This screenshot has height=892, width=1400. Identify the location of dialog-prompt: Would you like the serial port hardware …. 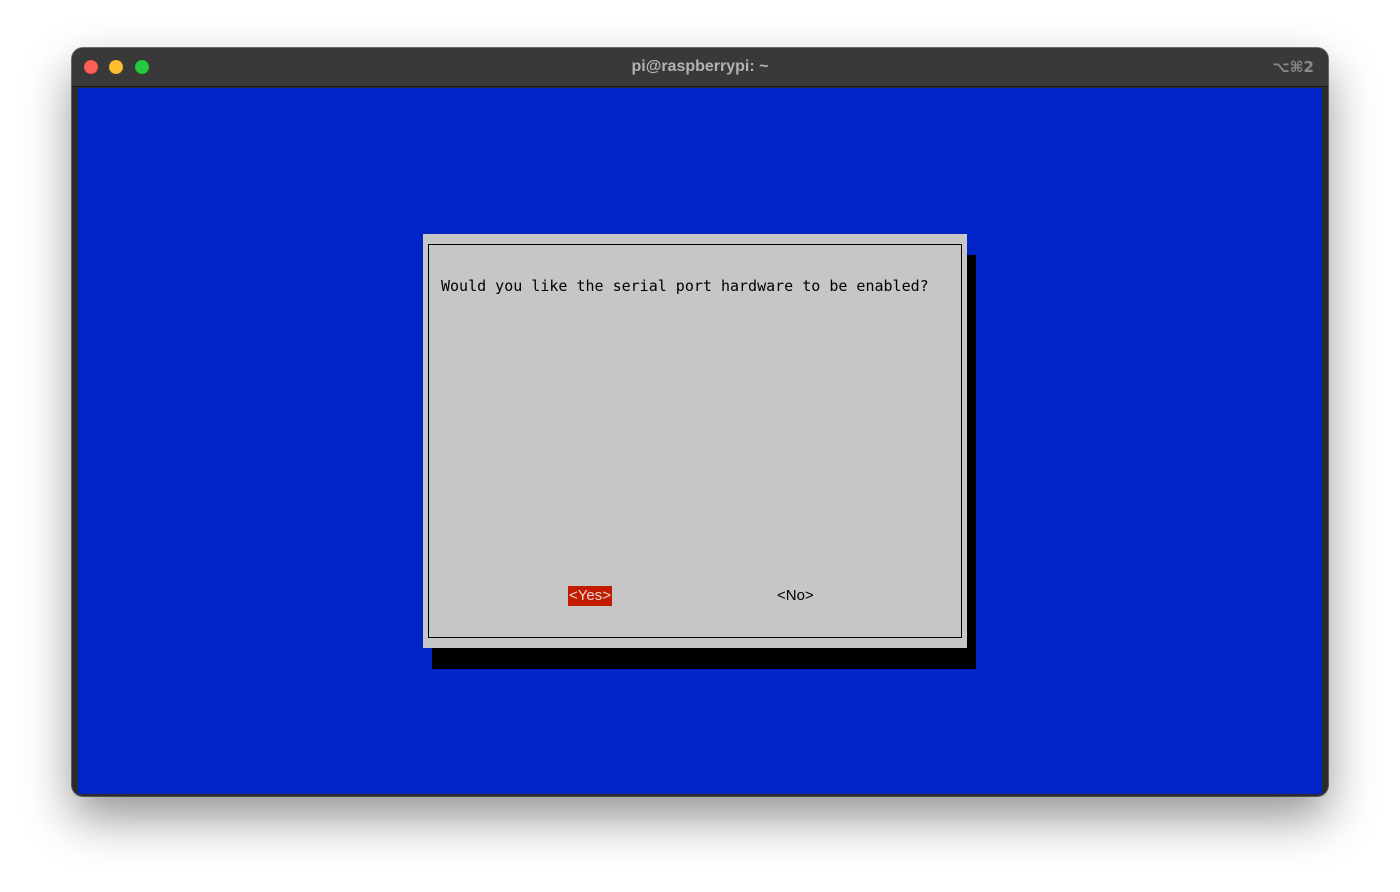
(685, 286).